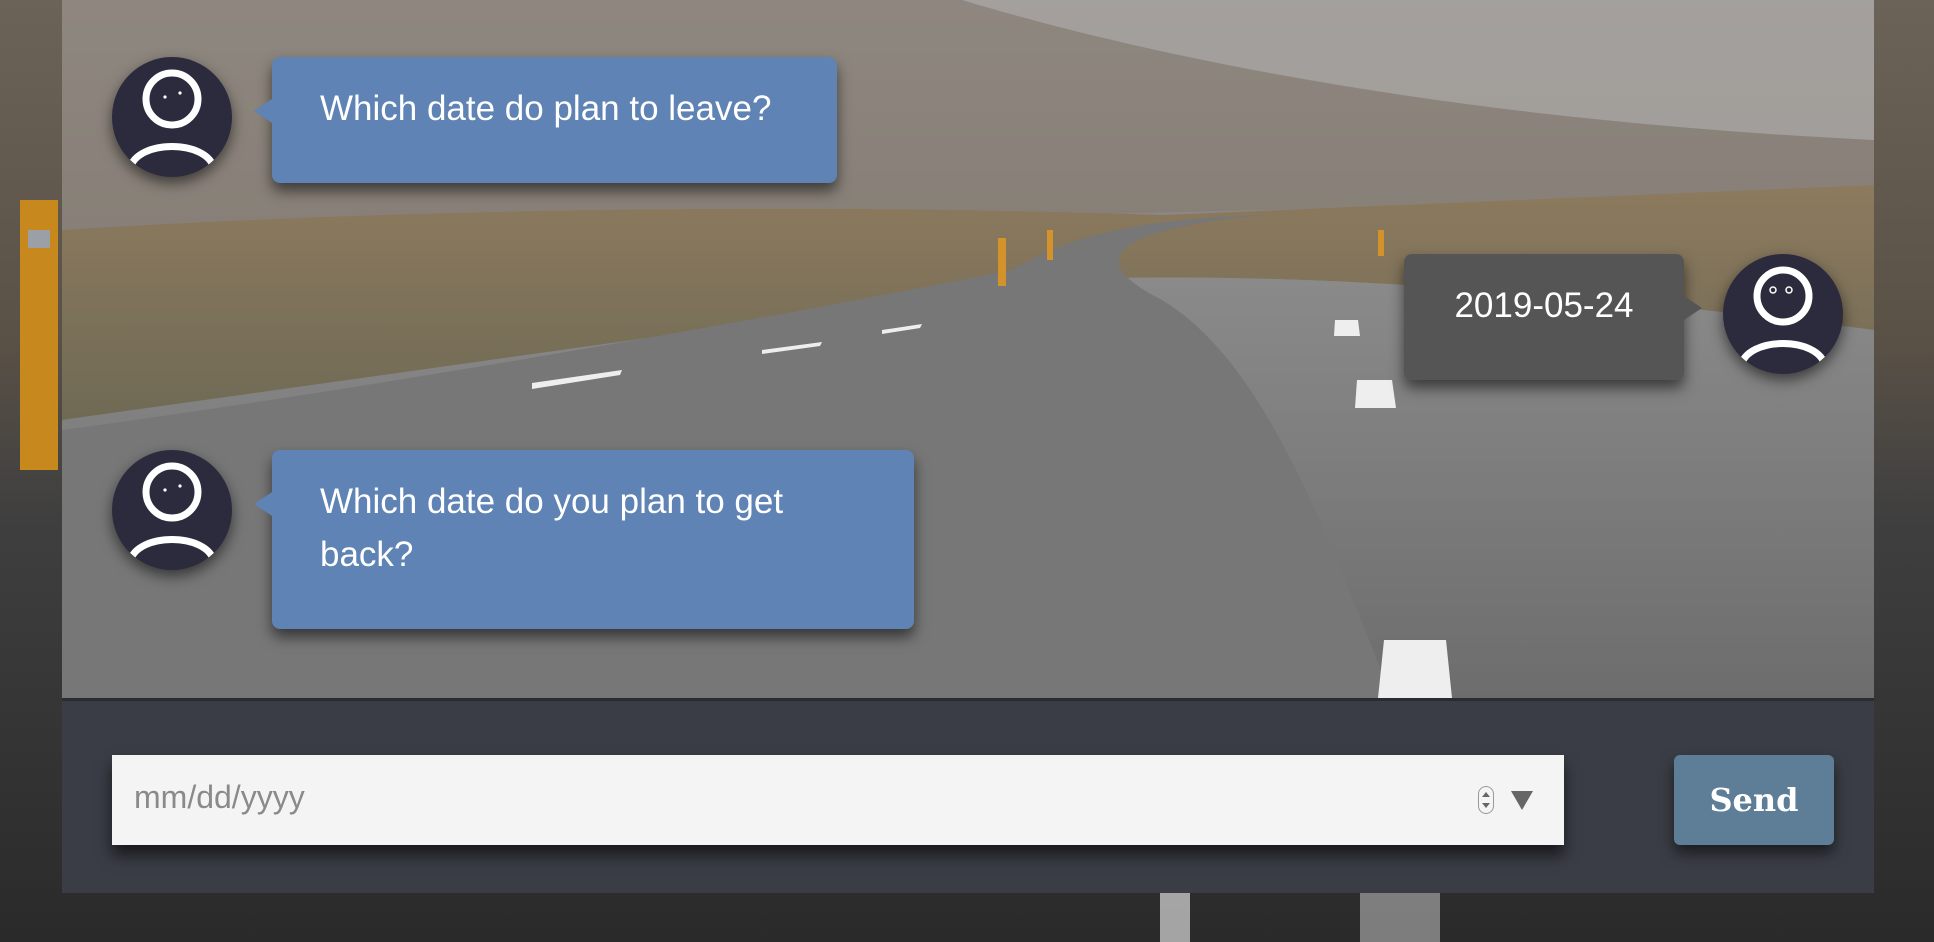 The width and height of the screenshot is (1934, 942). I want to click on bot-message-bubble: Which date do you plan to get back?, so click(584, 539).